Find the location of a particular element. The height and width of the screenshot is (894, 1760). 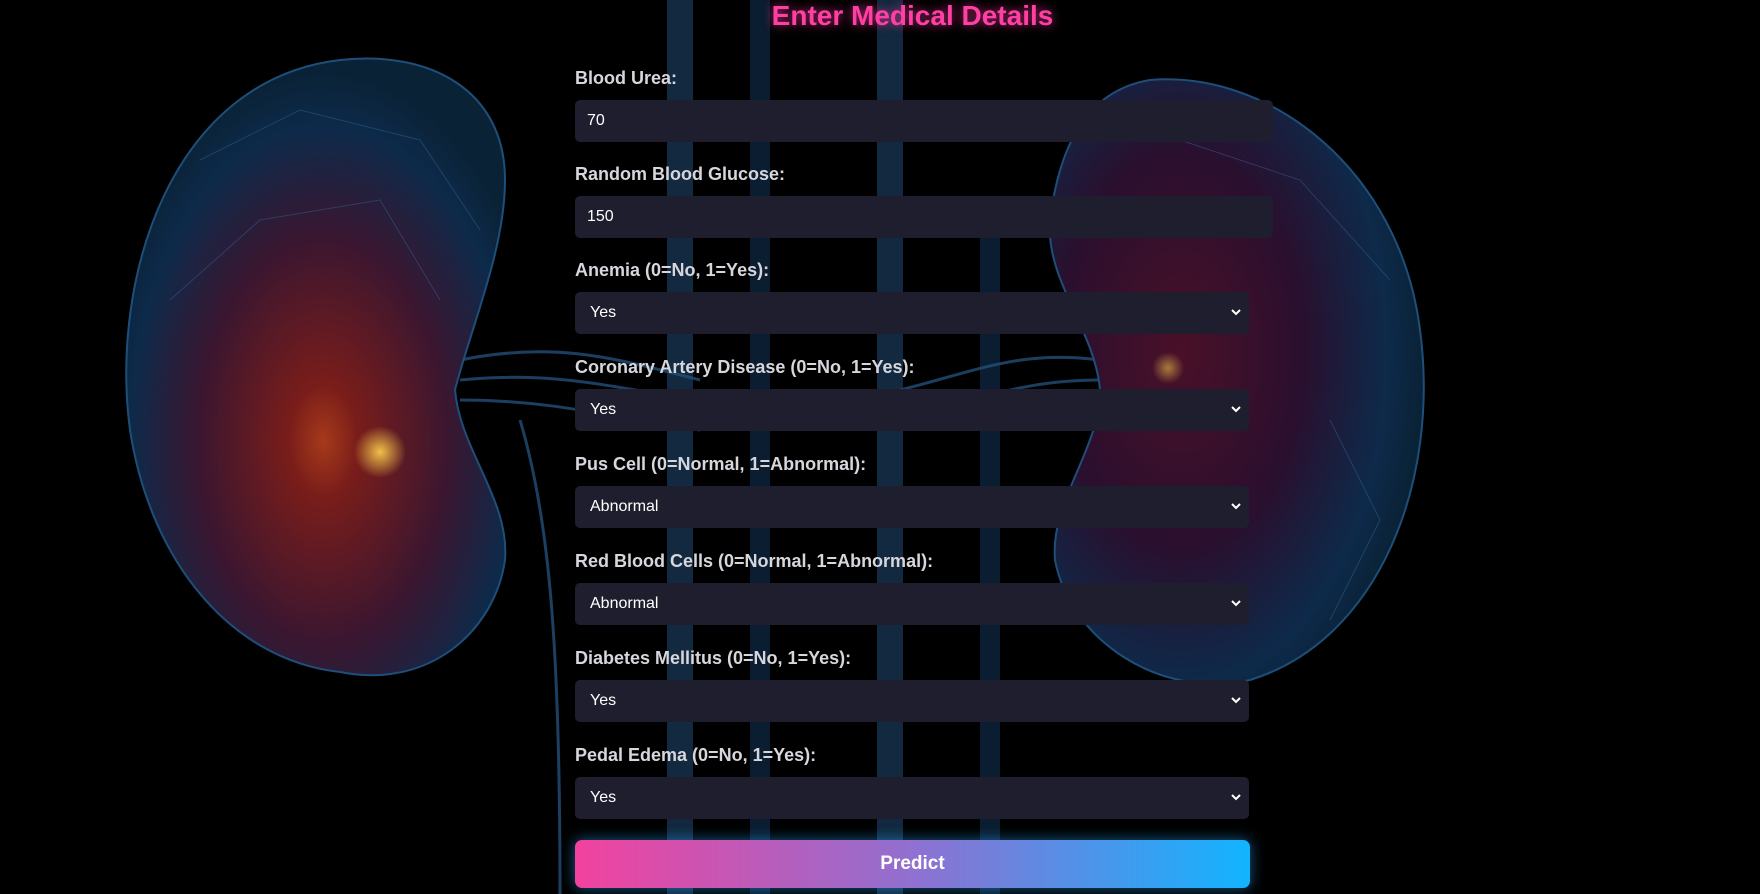

pus-cell-label: Pus Cell (0=Normal, 1=Abnormal): is located at coordinates (721, 464).